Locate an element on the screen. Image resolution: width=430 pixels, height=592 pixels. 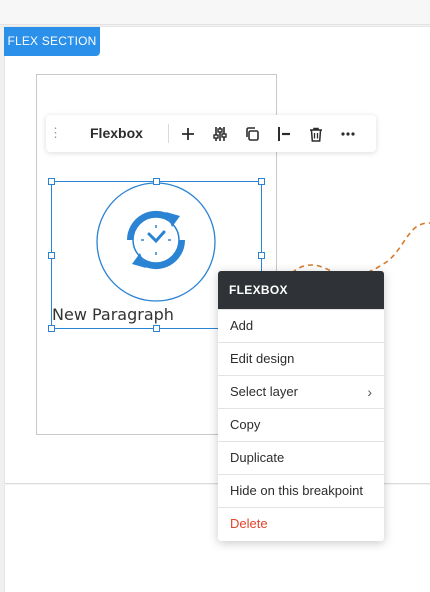
add-button is located at coordinates (188, 134).